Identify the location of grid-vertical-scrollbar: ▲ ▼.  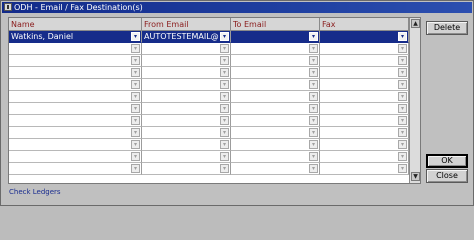
(414, 100).